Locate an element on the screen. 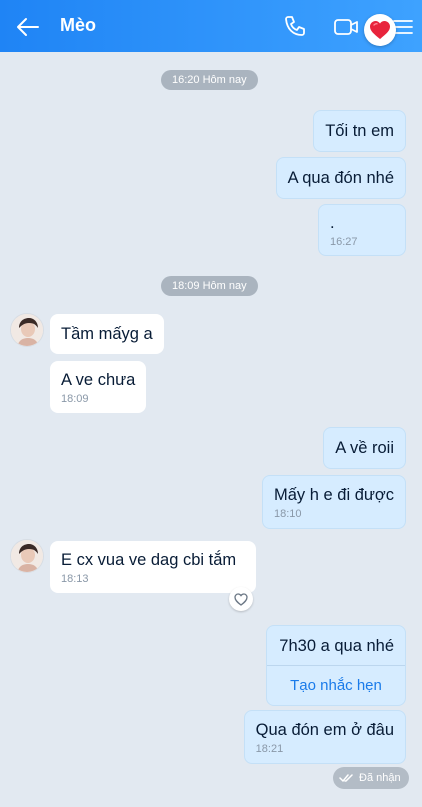 The width and height of the screenshot is (422, 807). reaction-button is located at coordinates (241, 599).